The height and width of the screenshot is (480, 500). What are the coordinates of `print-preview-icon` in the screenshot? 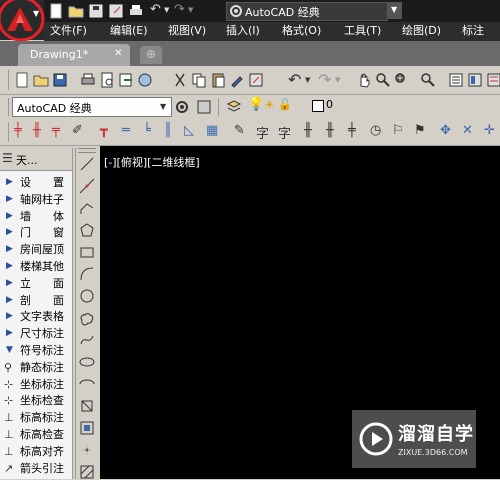 It's located at (107, 80).